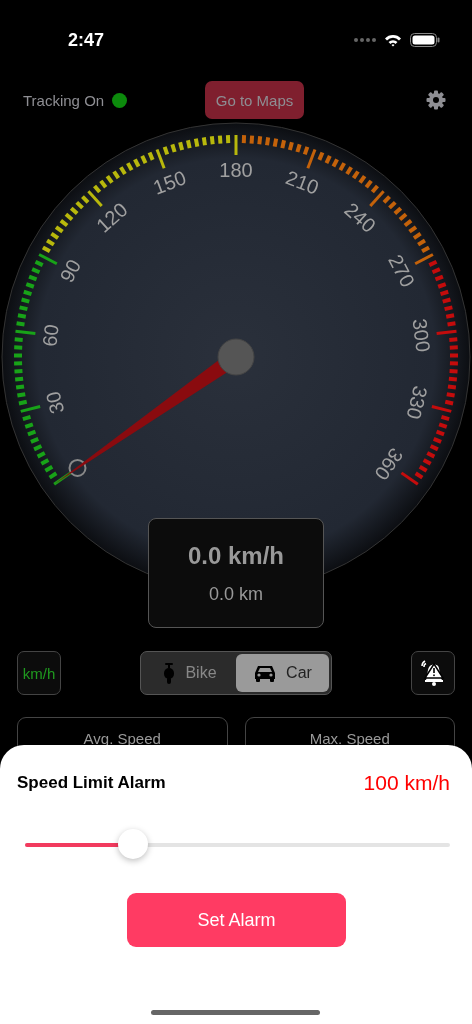 This screenshot has height=1024, width=472. Describe the element at coordinates (189, 673) in the screenshot. I see `vehicle-tab: Bike` at that location.